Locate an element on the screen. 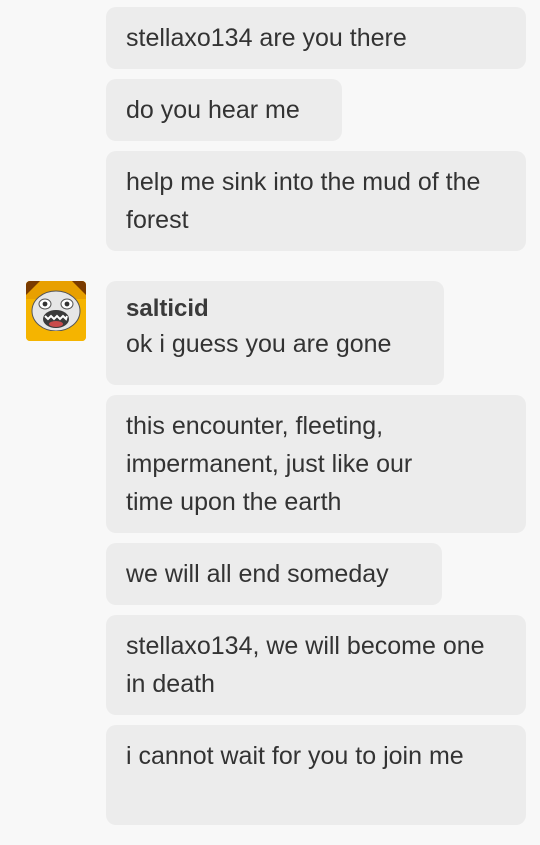  message-bubble: salticid ok i guess you are gone is located at coordinates (275, 333).